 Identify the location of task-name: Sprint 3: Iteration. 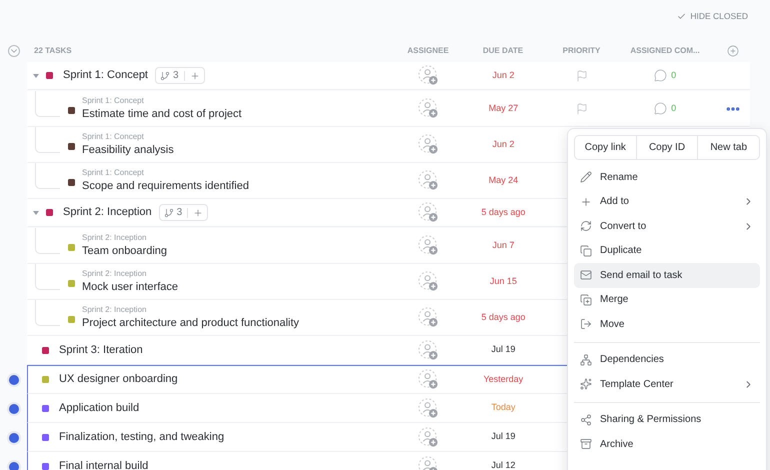
(101, 350).